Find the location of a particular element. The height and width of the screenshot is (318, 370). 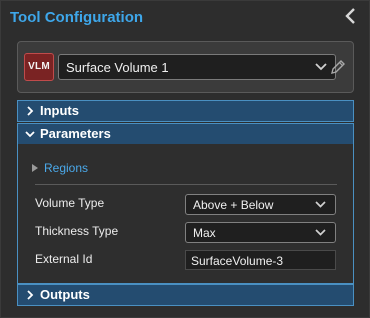

thickness-type-label: Thickness Type is located at coordinates (77, 231).